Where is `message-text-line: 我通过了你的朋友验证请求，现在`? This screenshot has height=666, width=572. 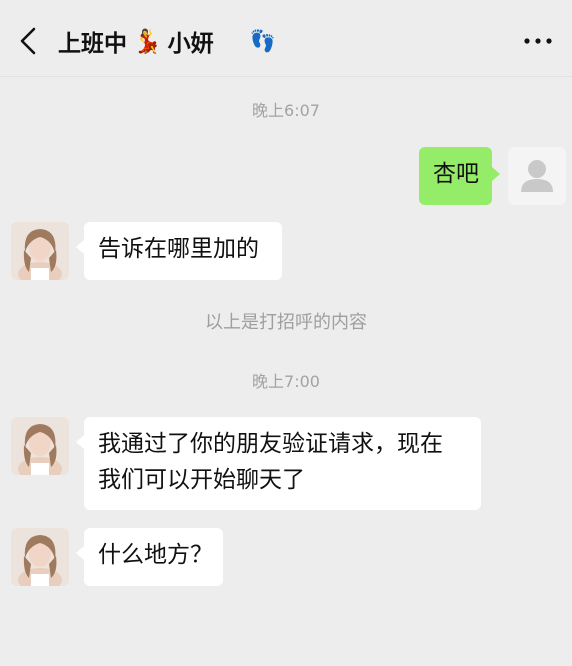 message-text-line: 我通过了你的朋友验证请求，现在 is located at coordinates (270, 444).